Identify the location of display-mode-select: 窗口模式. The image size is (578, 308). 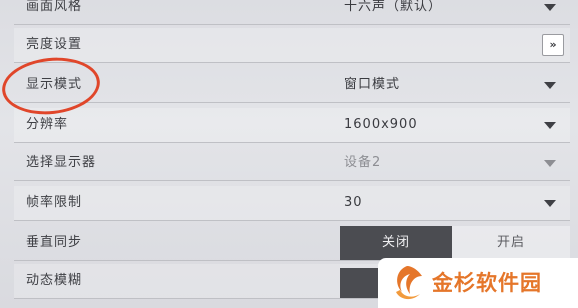
(372, 85).